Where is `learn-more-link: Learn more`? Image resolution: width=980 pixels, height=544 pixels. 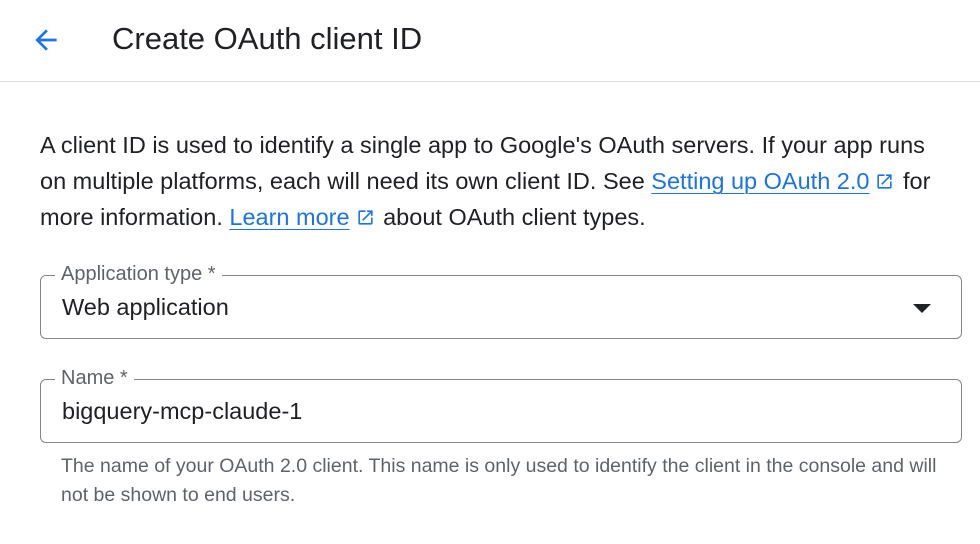
learn-more-link: Learn more is located at coordinates (289, 217).